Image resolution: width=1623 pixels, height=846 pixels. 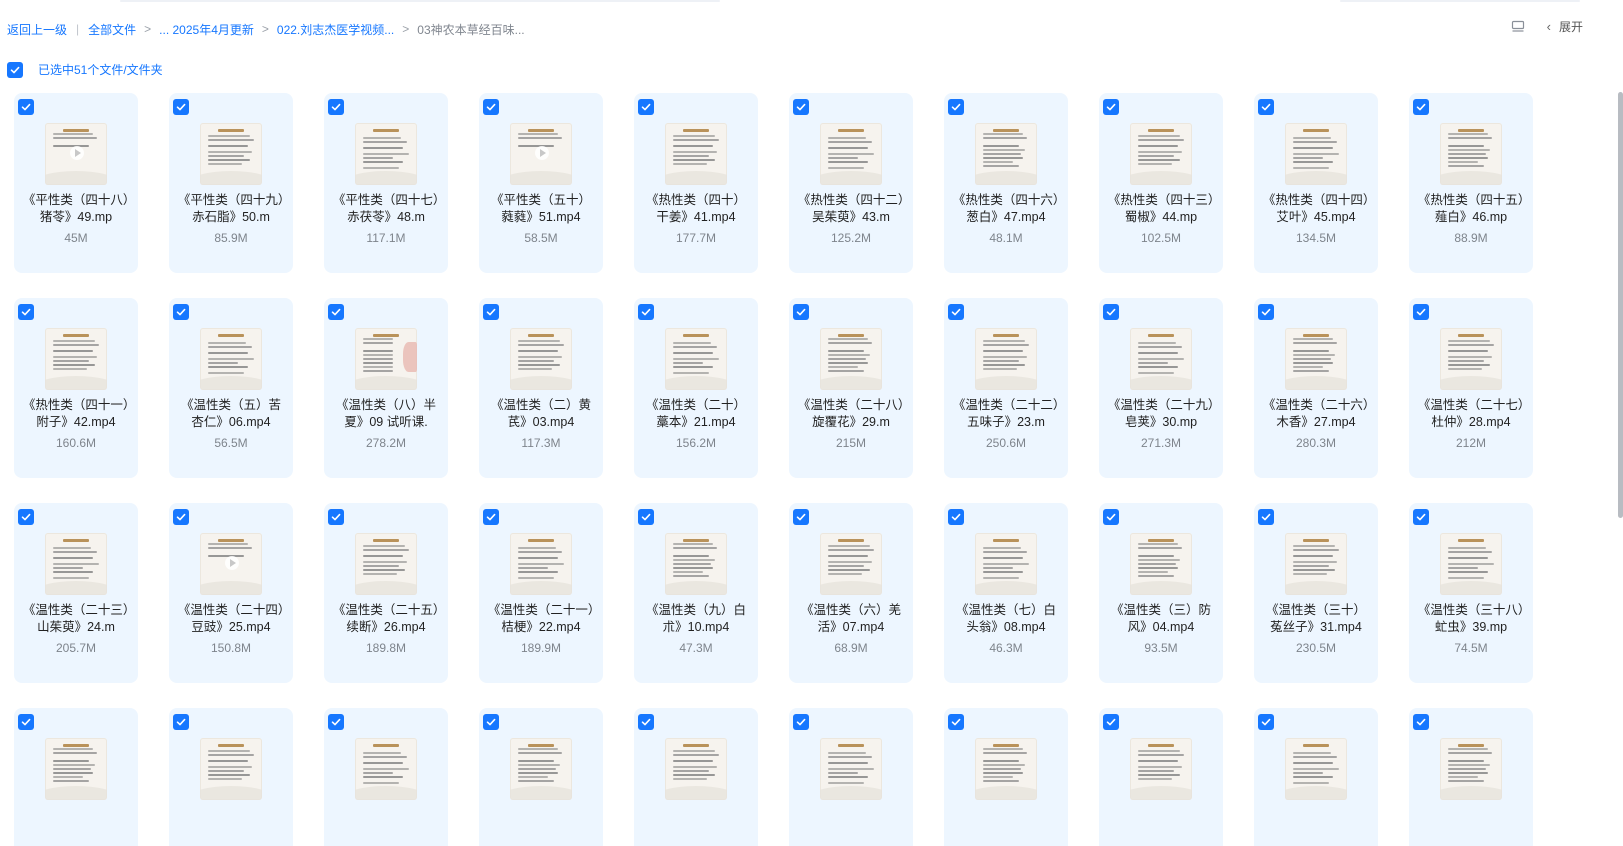 I want to click on file-card: 《温性类（三十）菟丝子》31.mp4 230.5M, so click(x=1316, y=593).